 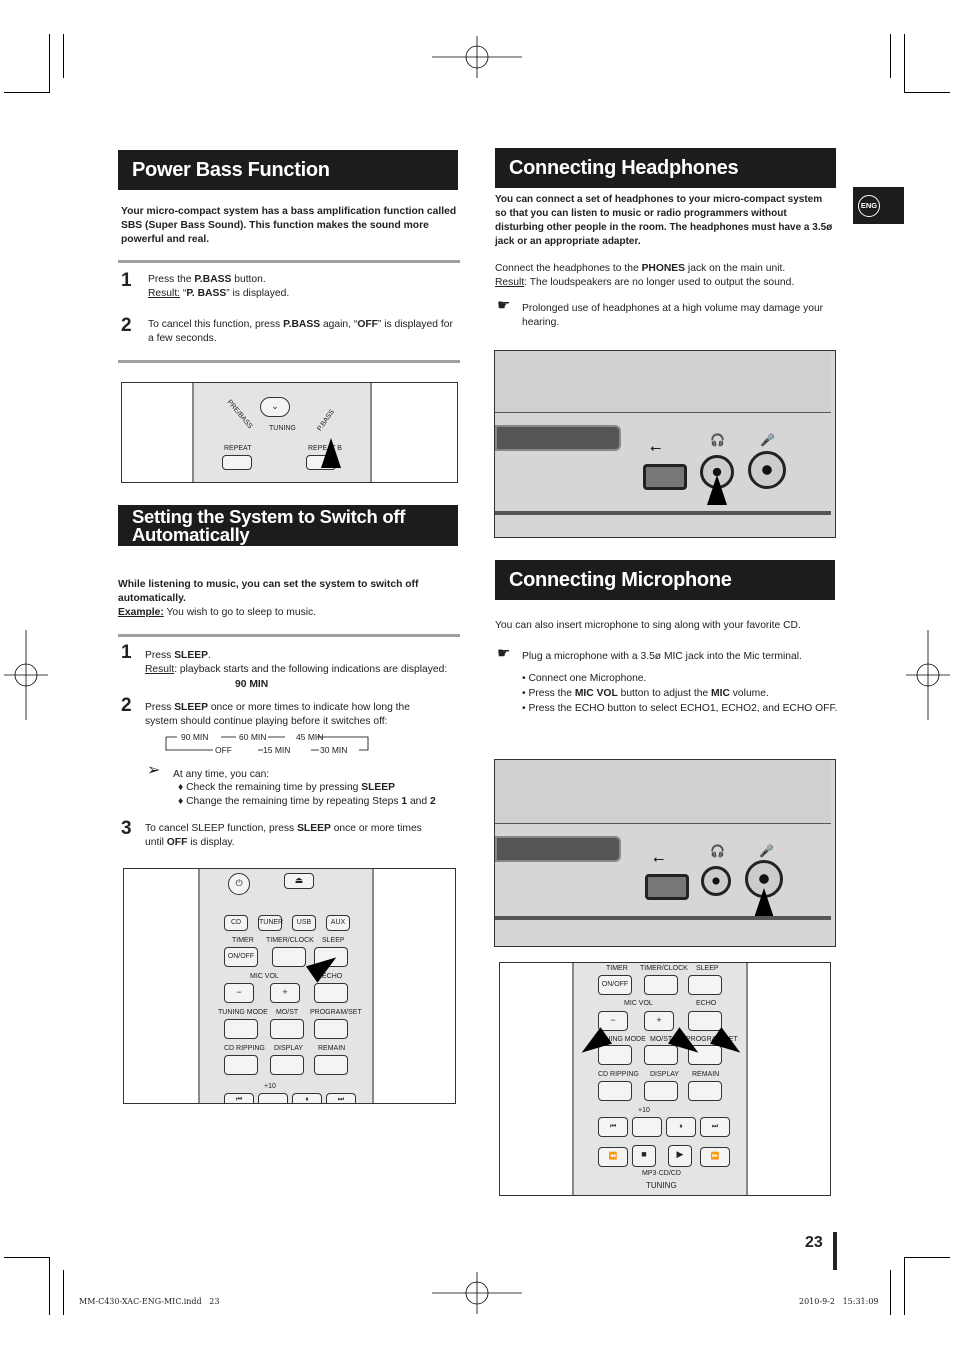 What do you see at coordinates (596, 693) in the screenshot?
I see `text: MIC VOL` at bounding box center [596, 693].